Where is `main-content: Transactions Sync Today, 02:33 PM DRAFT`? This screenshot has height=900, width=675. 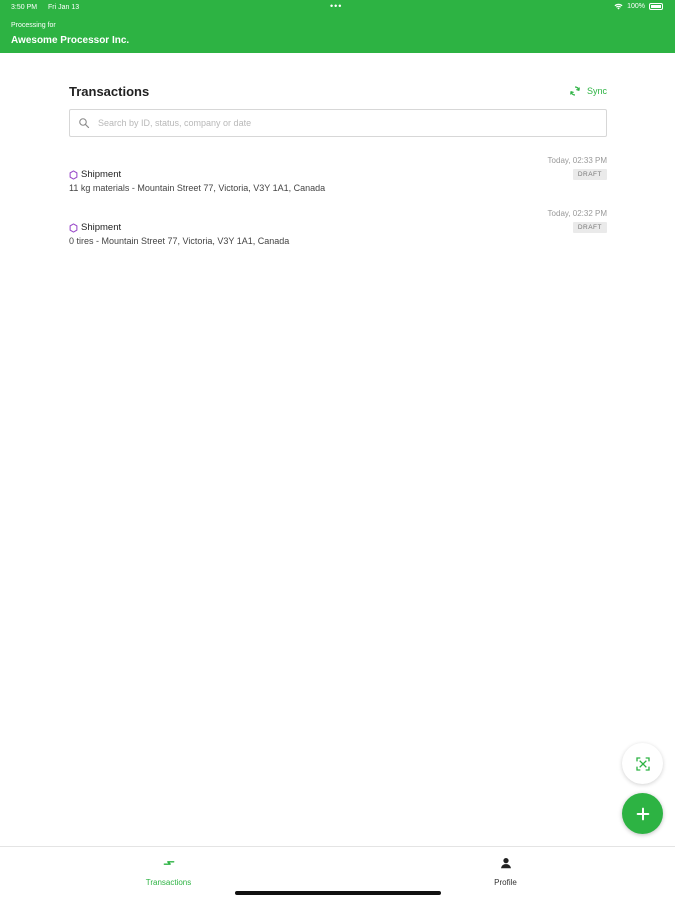
main-content: Transactions Sync Today, 02:33 PM DRAFT is located at coordinates (338, 163).